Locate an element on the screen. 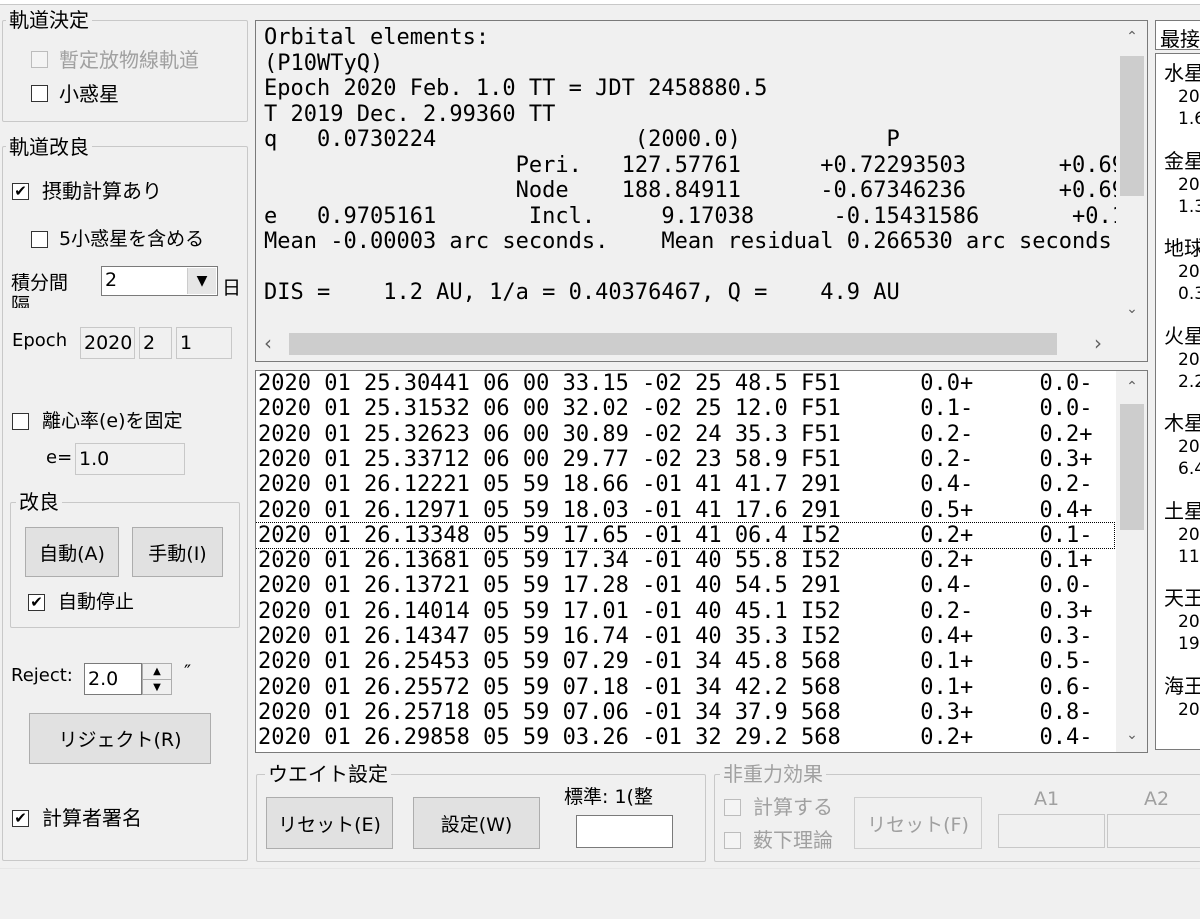 This screenshot has width=1200, height=919. elements-vscroll-thumb is located at coordinates (1132, 126).